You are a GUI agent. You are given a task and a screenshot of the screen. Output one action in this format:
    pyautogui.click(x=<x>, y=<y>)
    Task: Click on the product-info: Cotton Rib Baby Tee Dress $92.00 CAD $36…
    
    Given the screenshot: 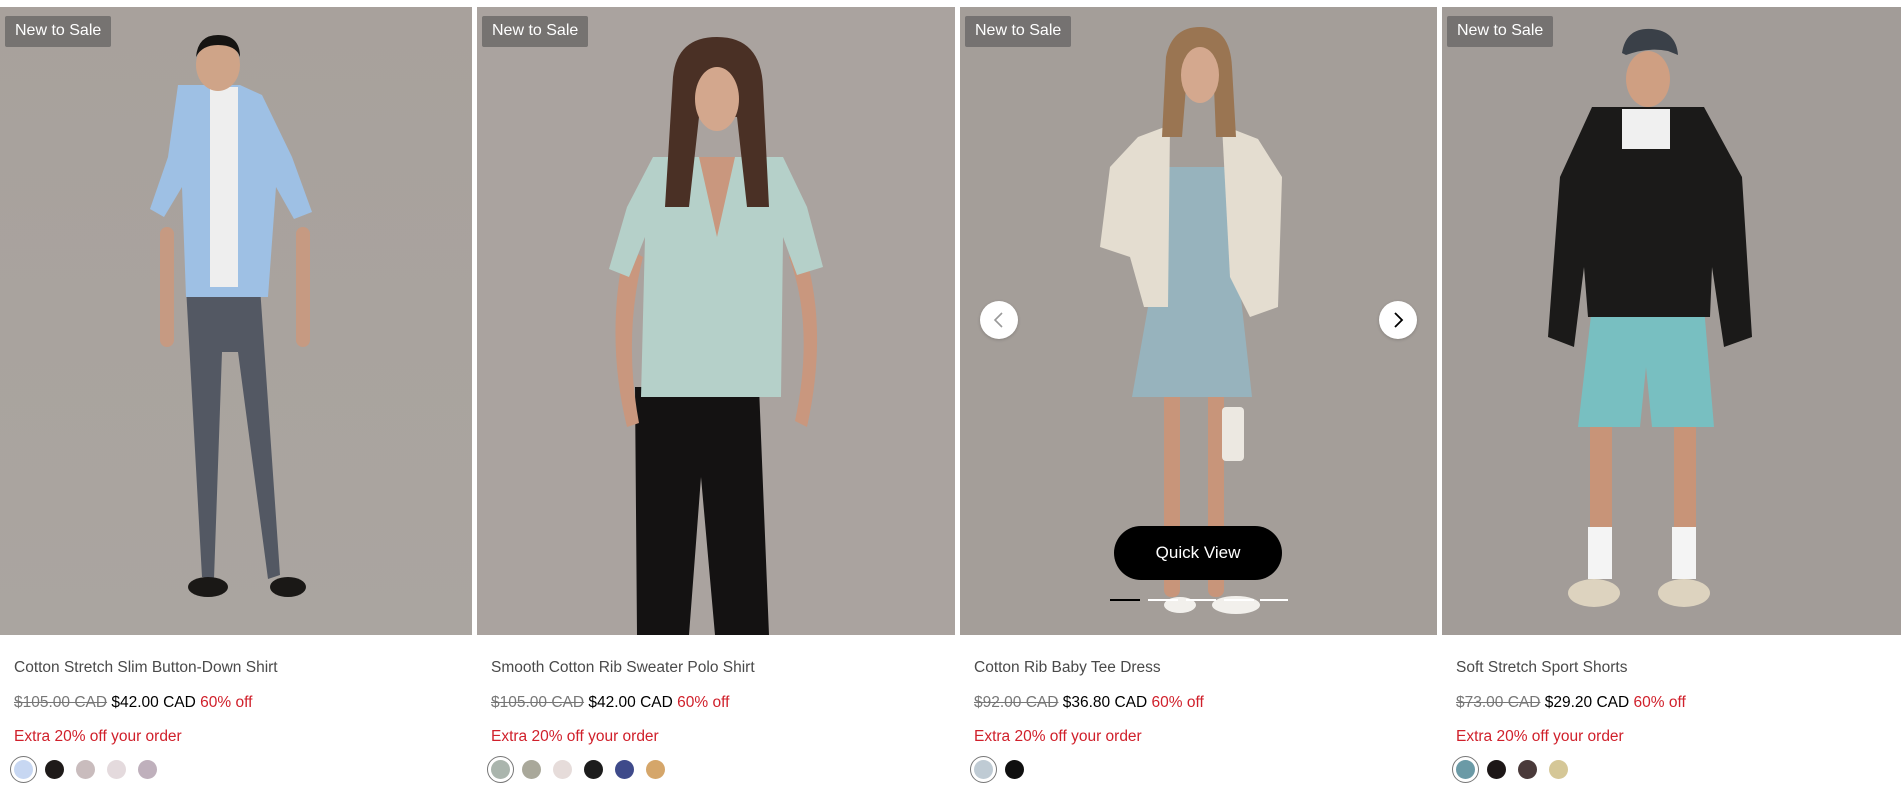 What is the action you would take?
    pyautogui.click(x=1197, y=721)
    